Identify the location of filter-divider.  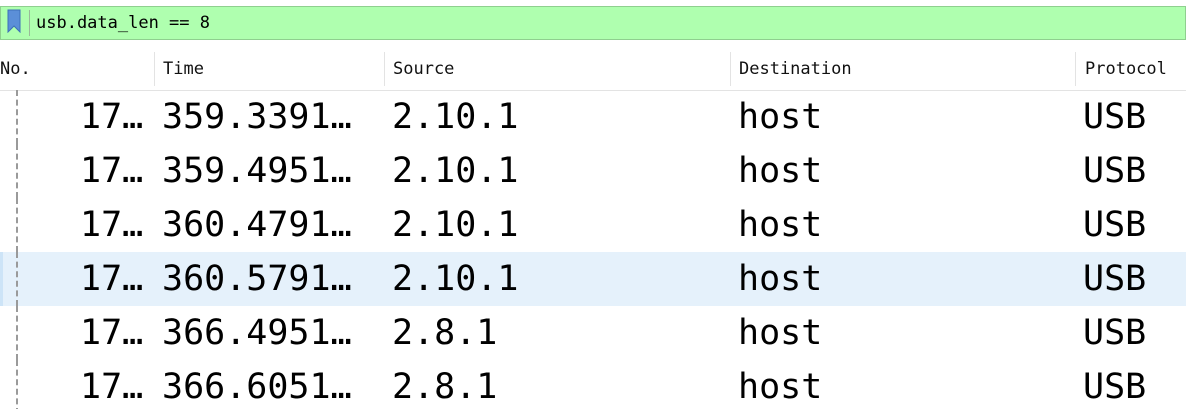
(29, 23).